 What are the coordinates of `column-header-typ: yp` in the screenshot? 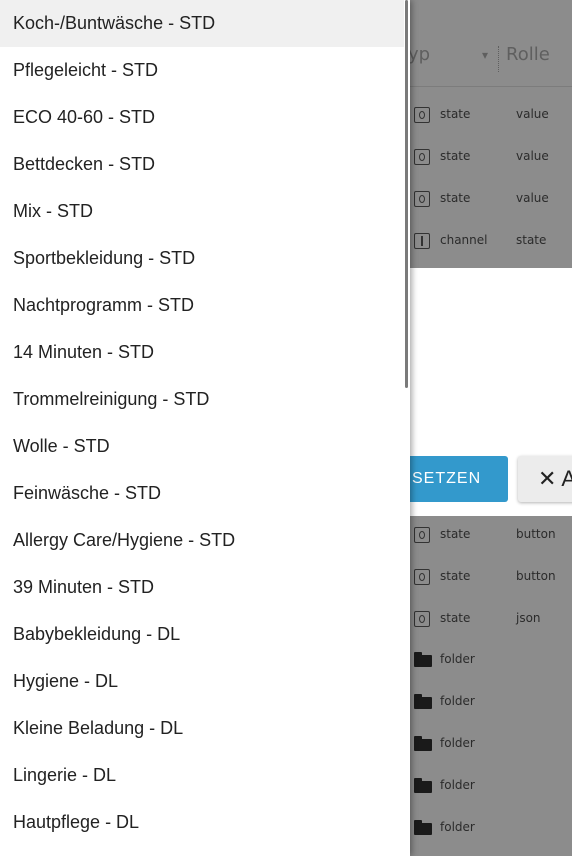 It's located at (419, 62).